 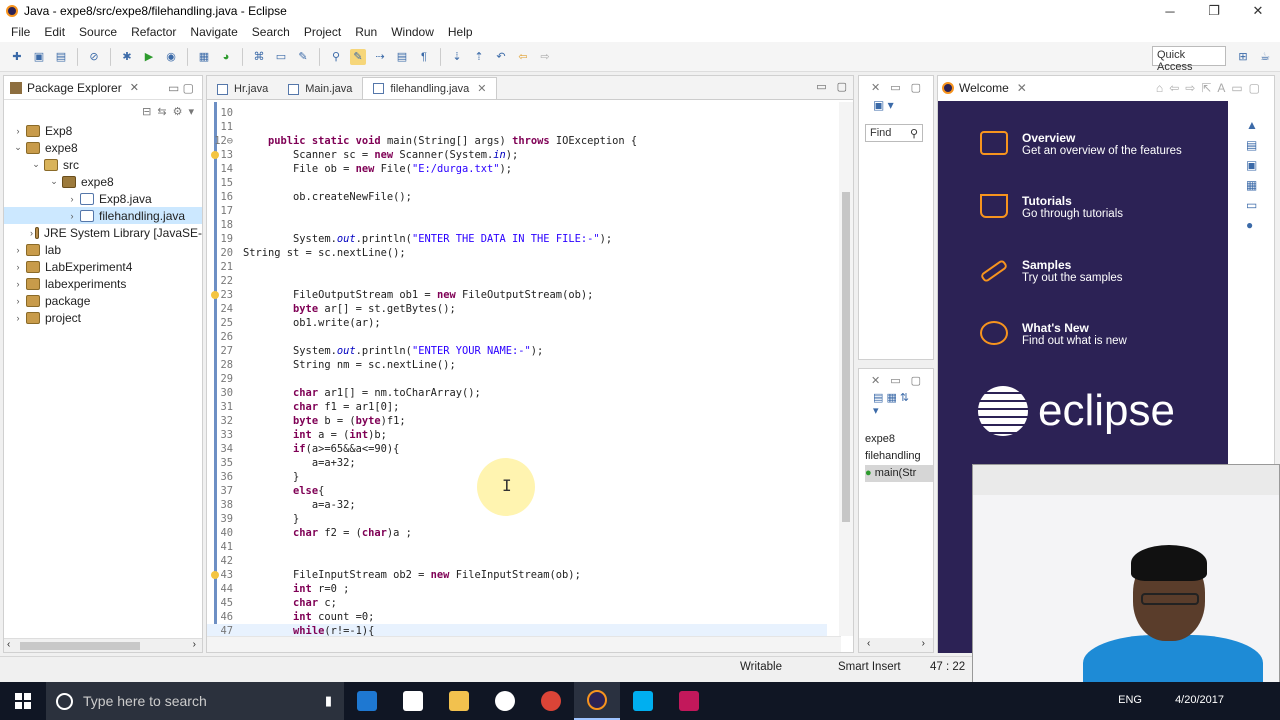 I want to click on start-button, so click(x=23, y=701).